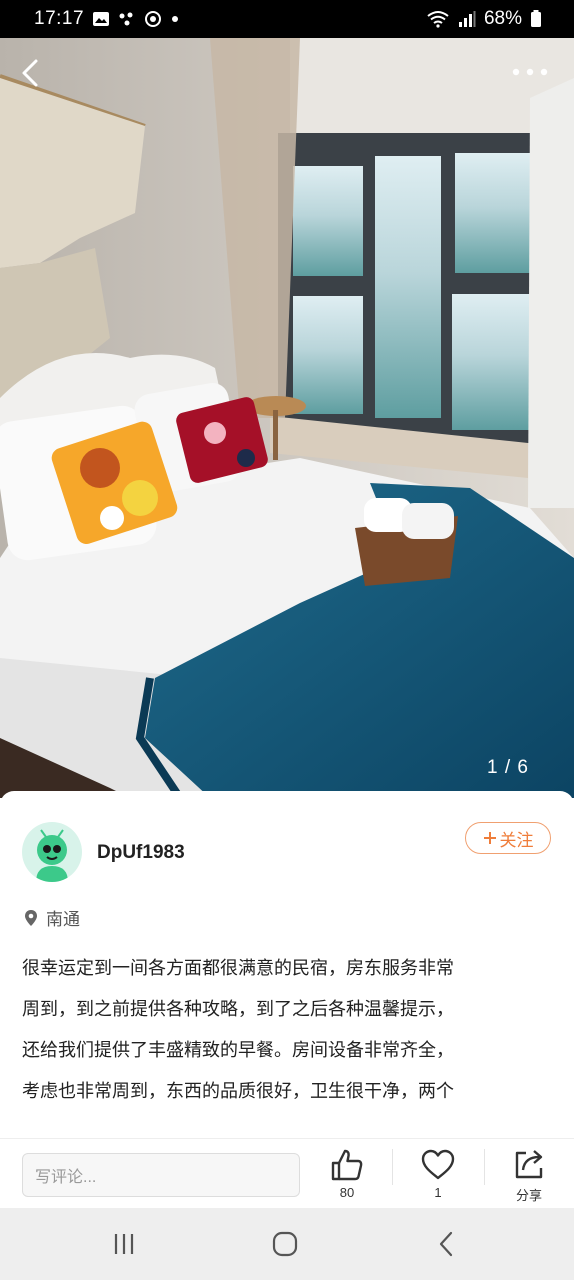 This screenshot has height=1280, width=574. What do you see at coordinates (347, 1192) in the screenshot?
I see `like-count: 80` at bounding box center [347, 1192].